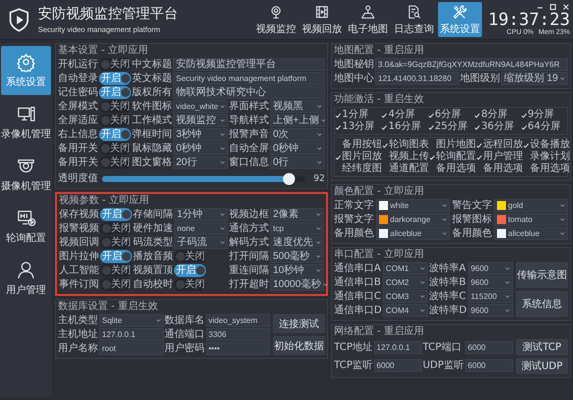 The height and width of the screenshot is (400, 573). I want to click on checkbox: 远程回放, so click(499, 145).